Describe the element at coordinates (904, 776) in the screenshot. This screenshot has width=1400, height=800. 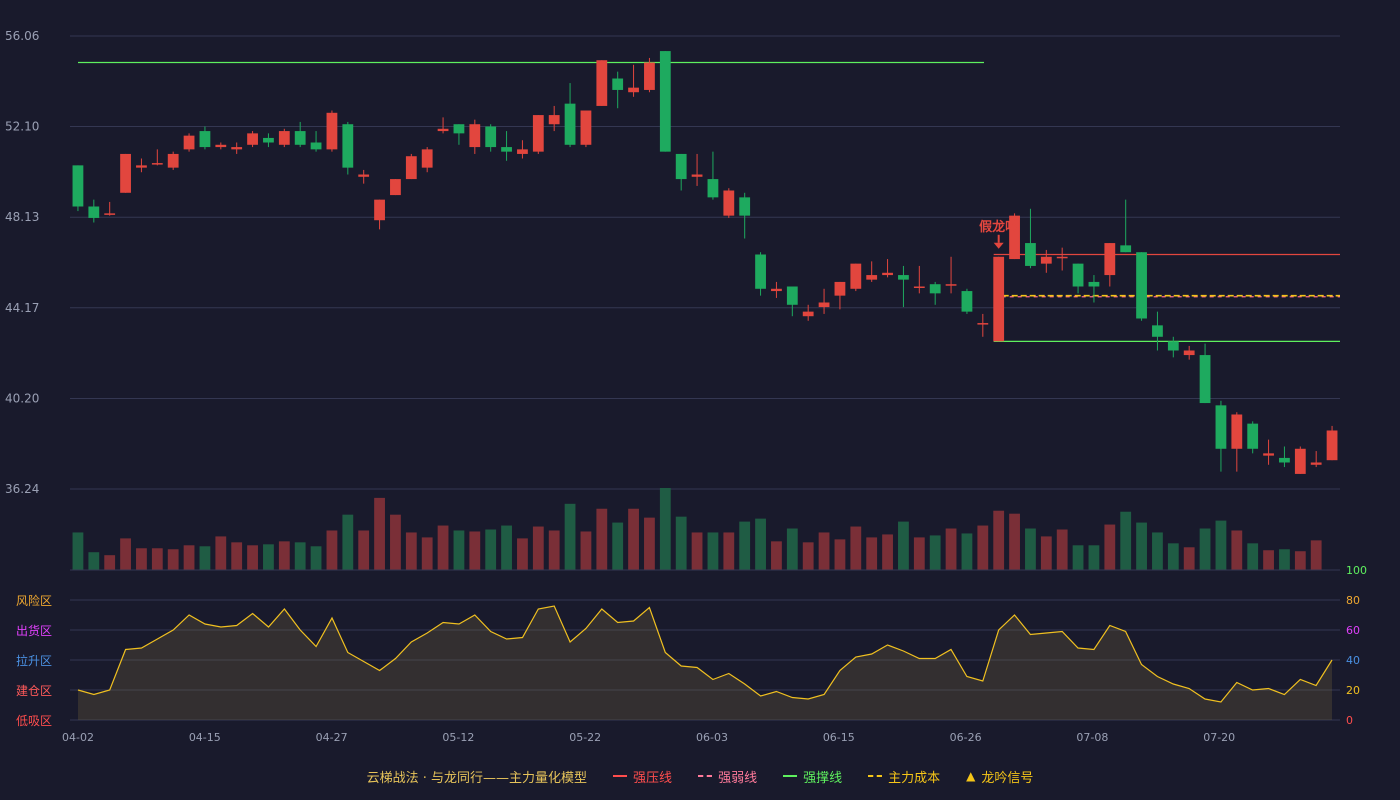
I see `legend-item-main-cost: 主力成本` at that location.